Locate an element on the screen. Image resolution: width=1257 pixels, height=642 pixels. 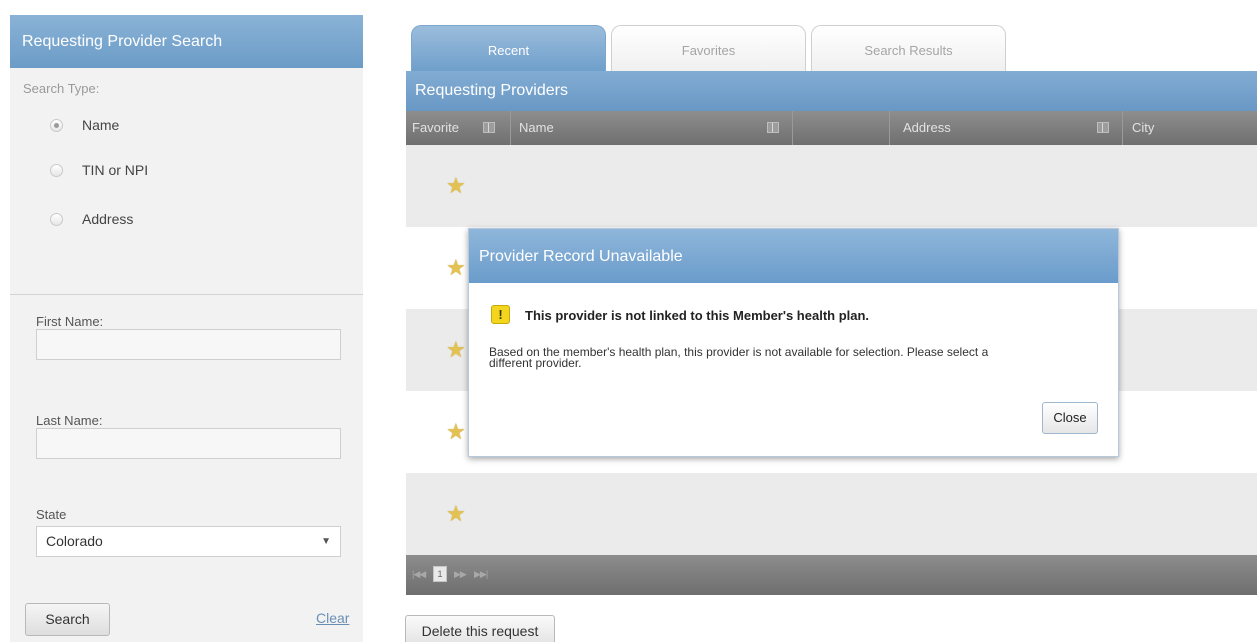
column-header-address: Address is located at coordinates (927, 128).